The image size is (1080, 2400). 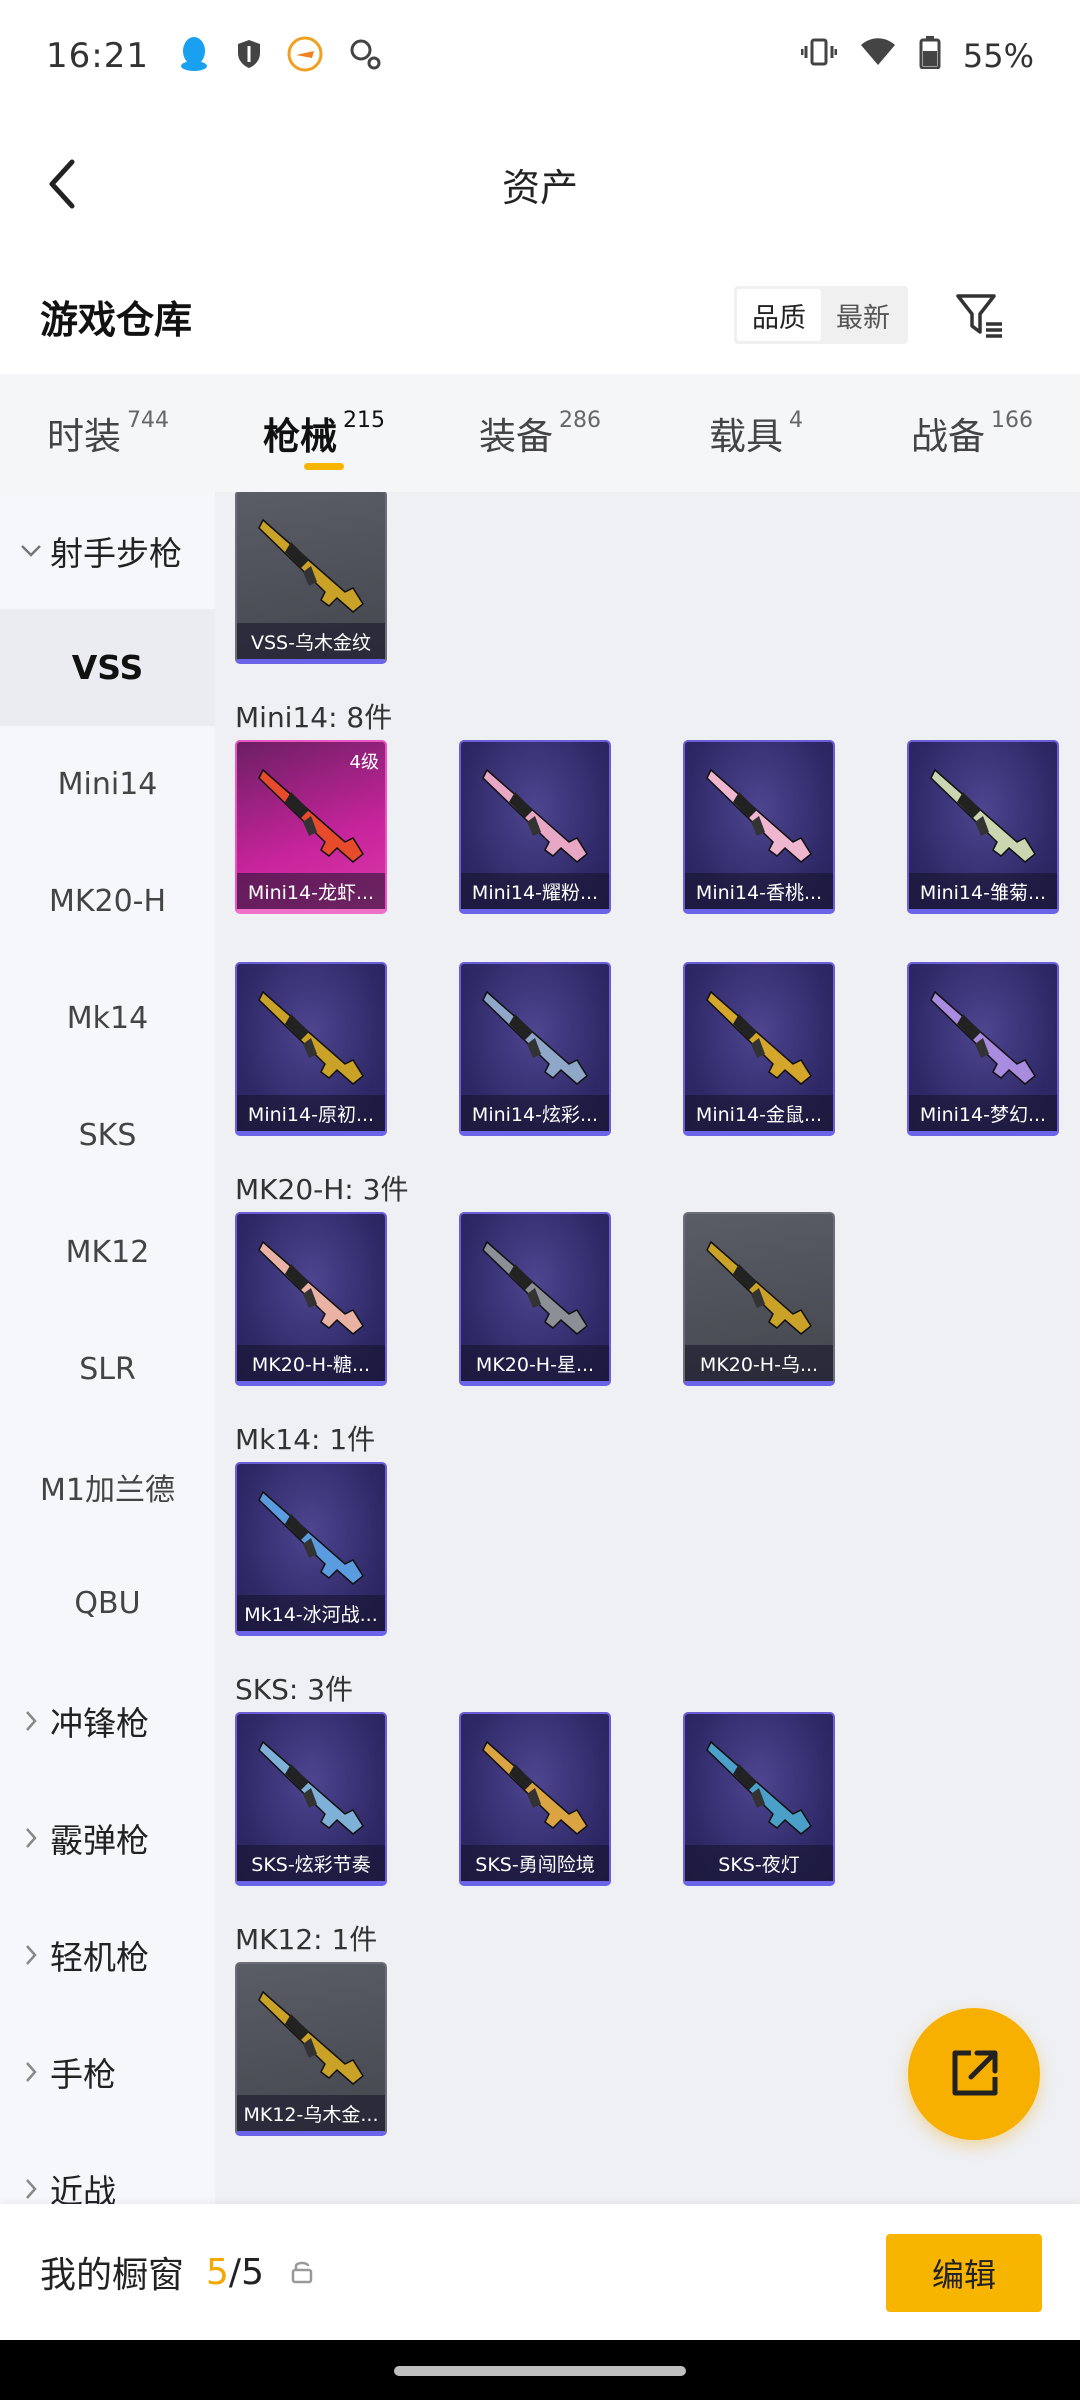 I want to click on tab-count: 744, so click(x=148, y=420).